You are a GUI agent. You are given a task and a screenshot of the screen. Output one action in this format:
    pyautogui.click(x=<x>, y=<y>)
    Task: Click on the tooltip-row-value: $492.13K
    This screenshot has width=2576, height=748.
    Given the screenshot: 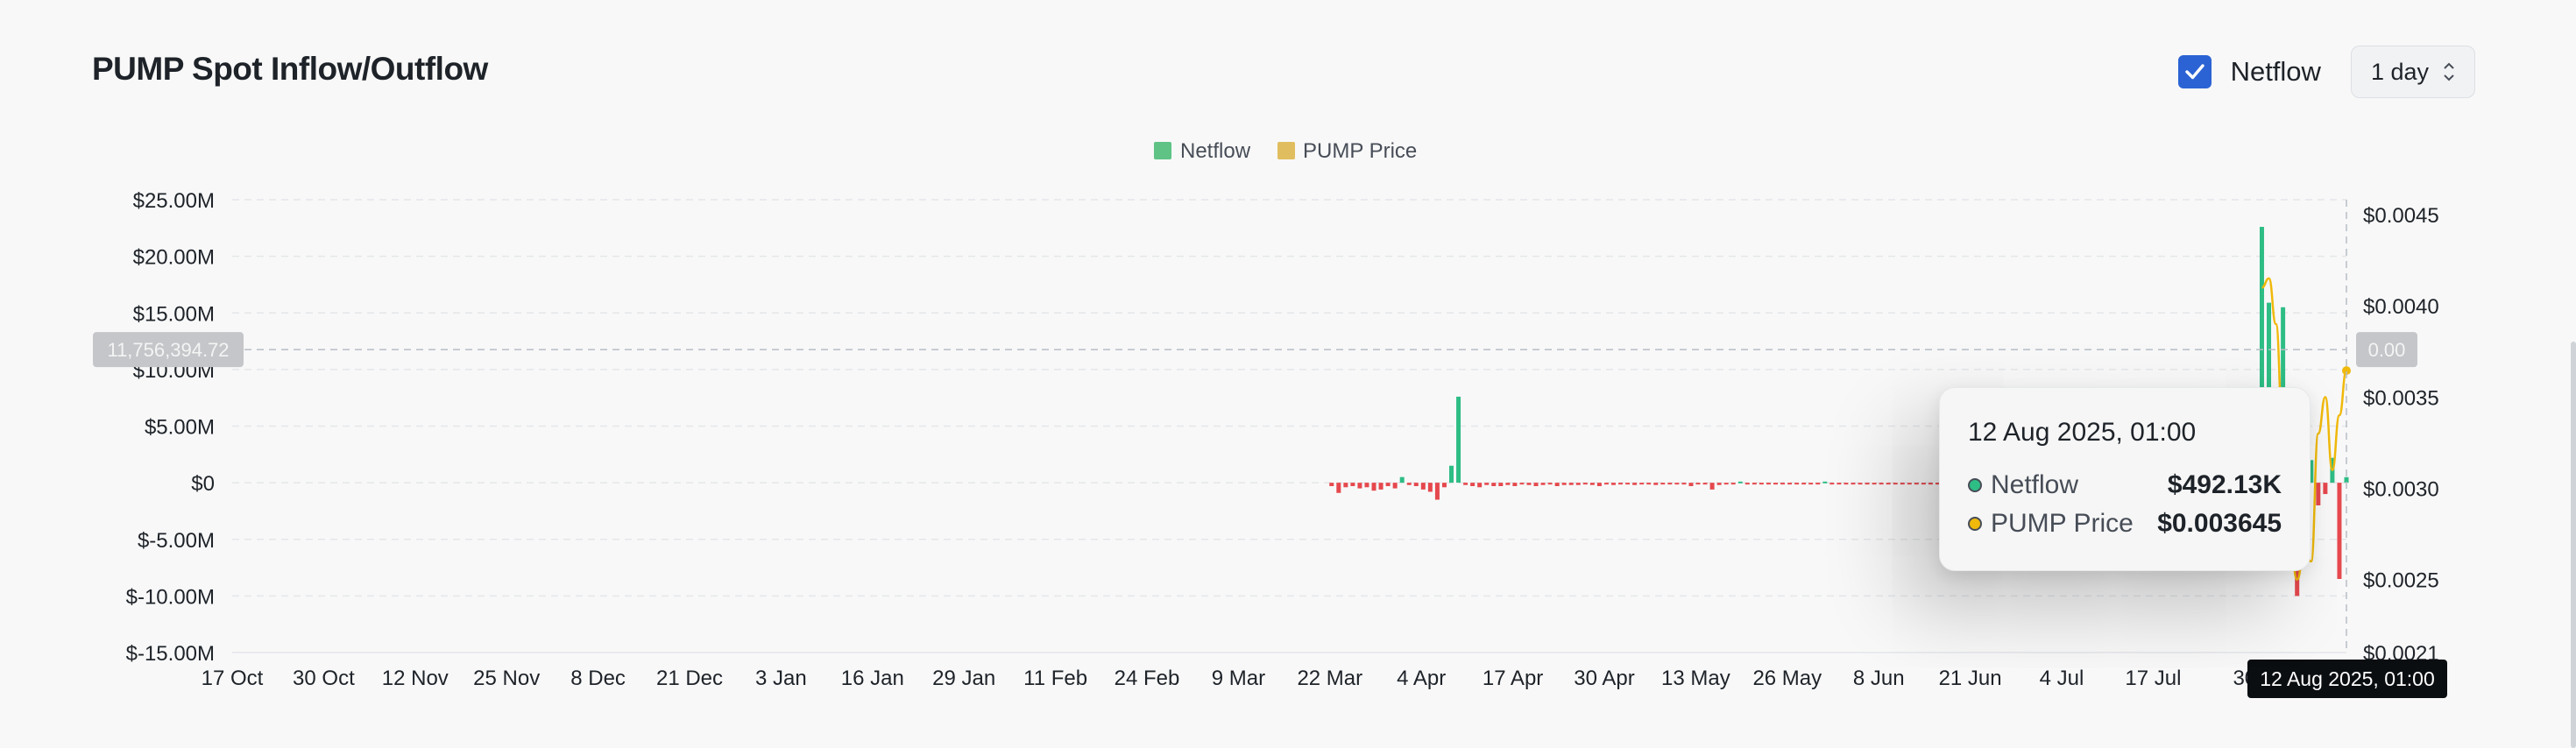 What is the action you would take?
    pyautogui.click(x=2224, y=484)
    